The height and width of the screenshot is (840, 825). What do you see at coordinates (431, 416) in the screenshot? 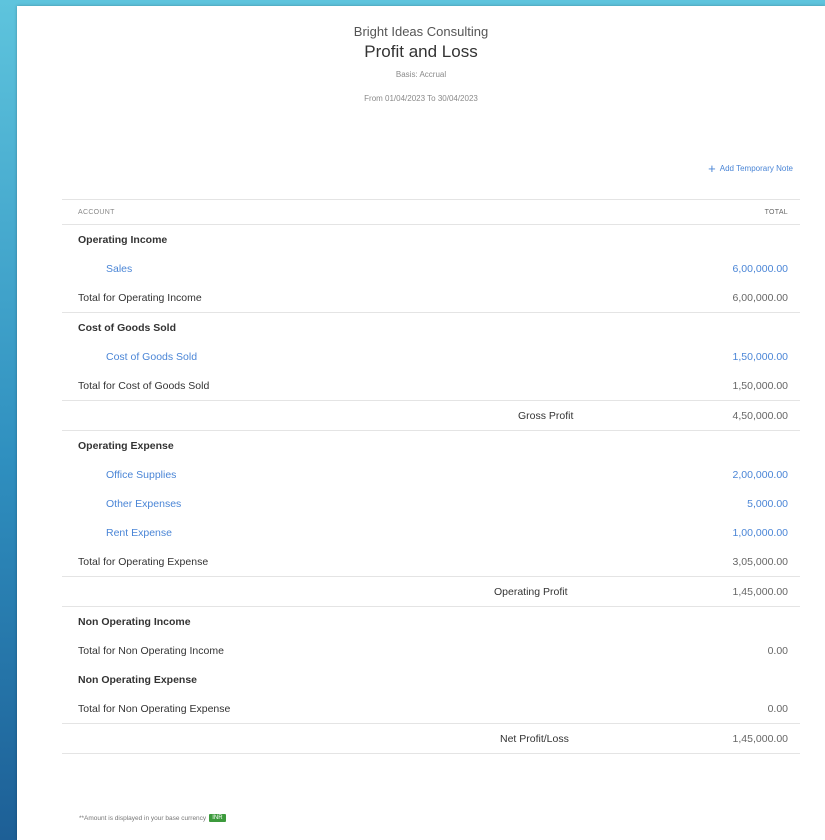
I see `gross-profit-row: Gross Profit 4,50,000.00` at bounding box center [431, 416].